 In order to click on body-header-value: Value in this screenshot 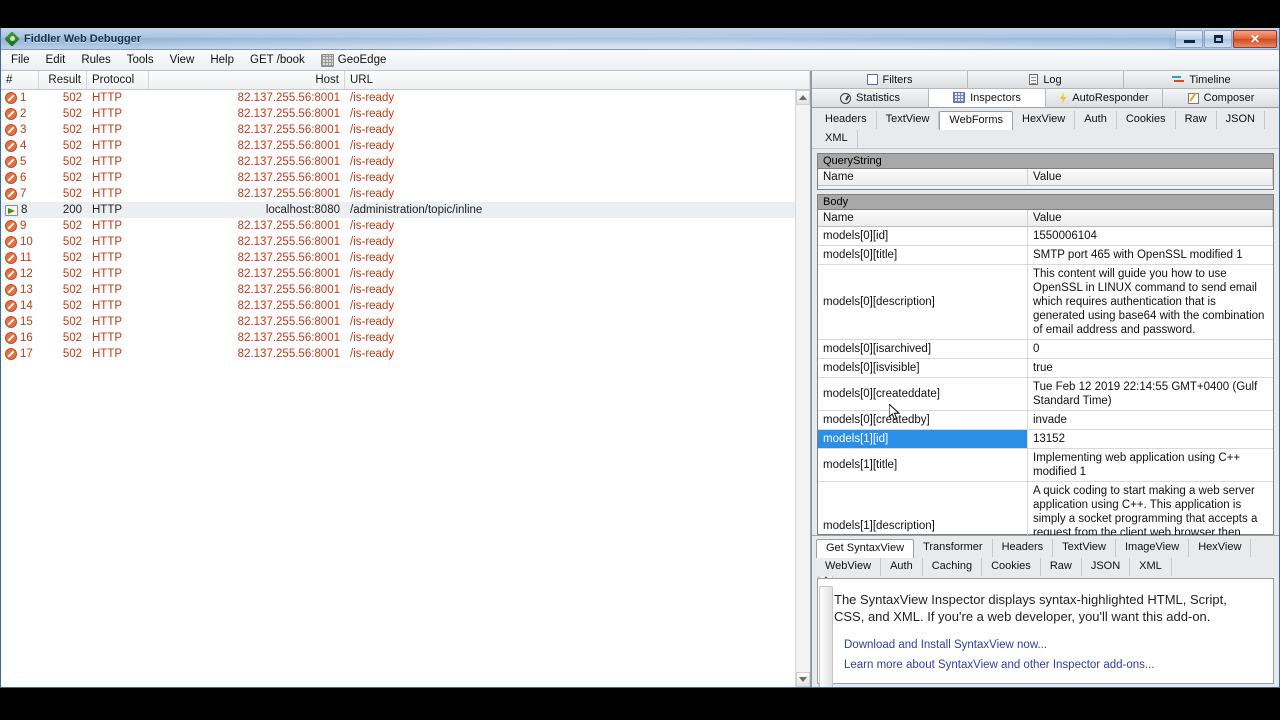, I will do `click(1150, 217)`.